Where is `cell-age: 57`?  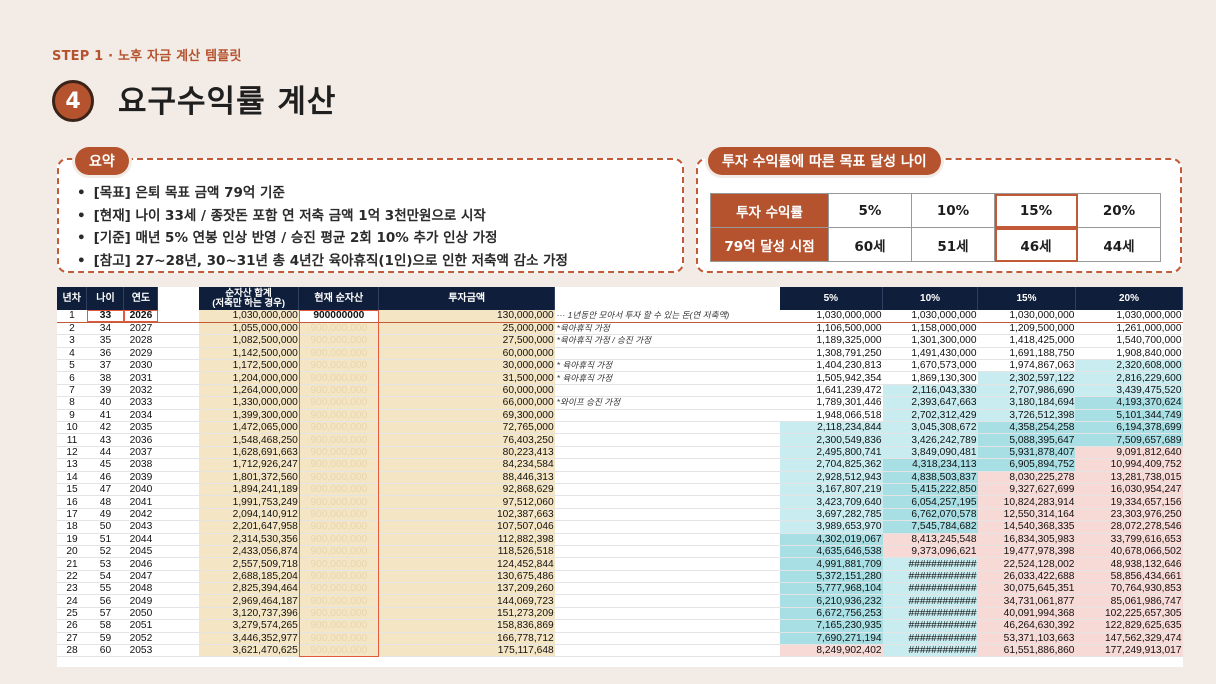
cell-age: 57 is located at coordinates (105, 614).